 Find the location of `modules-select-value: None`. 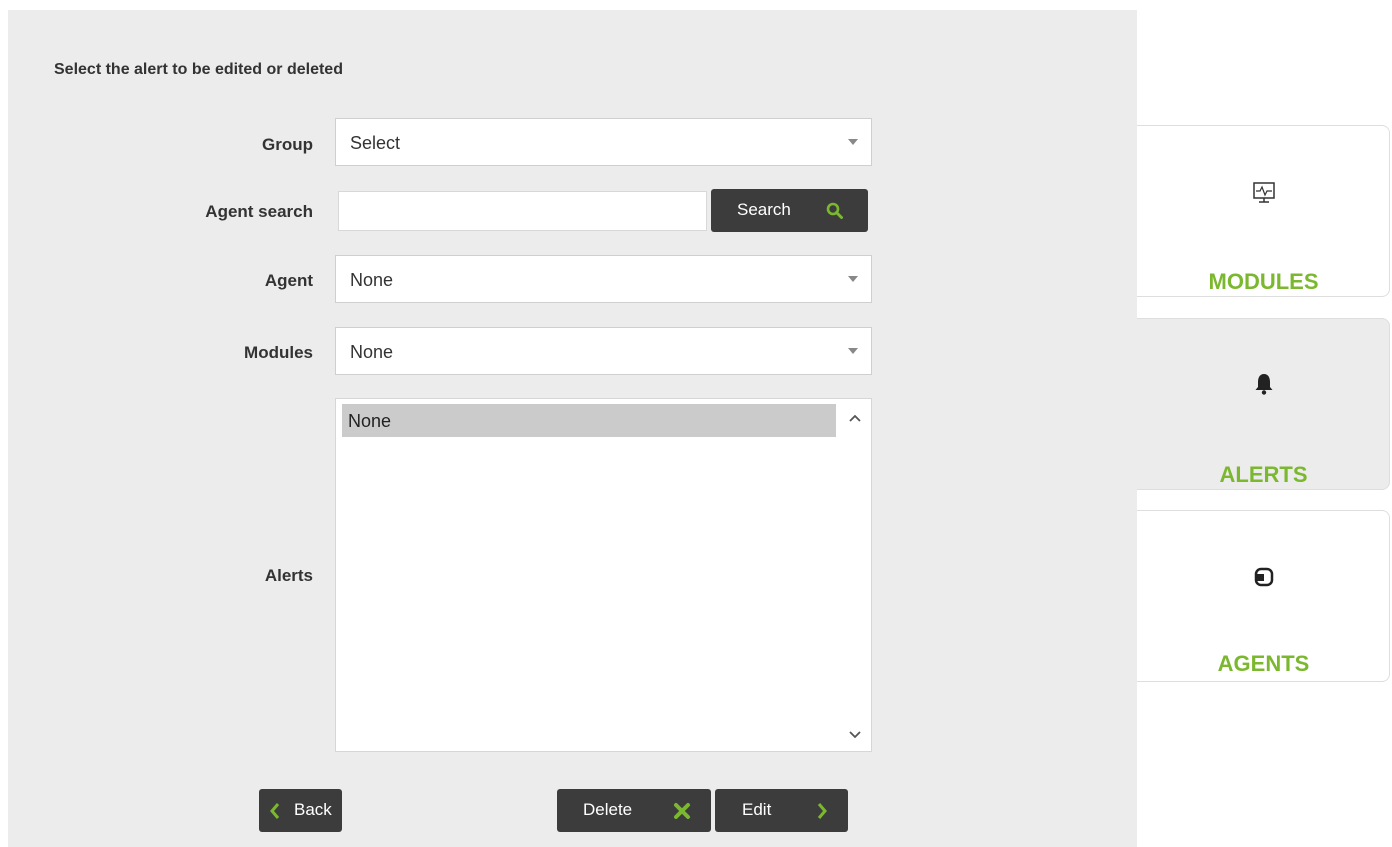

modules-select-value: None is located at coordinates (372, 352).